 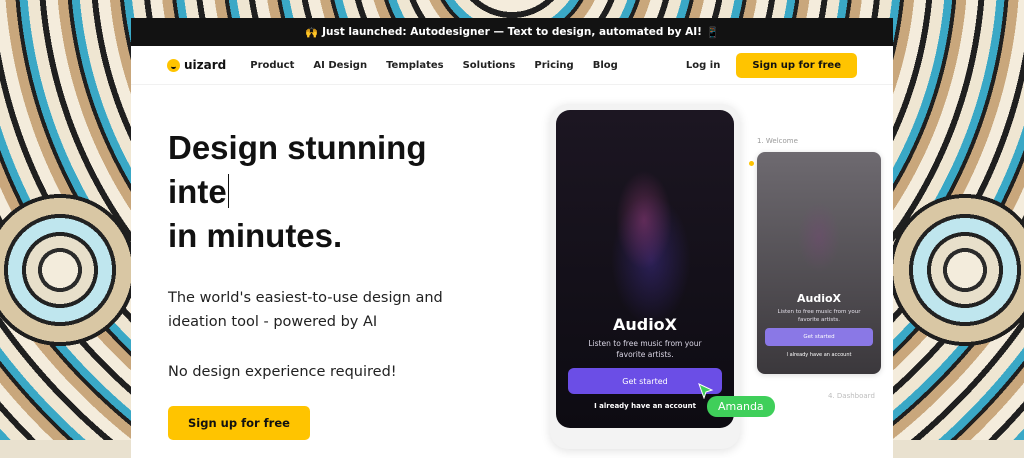 I want to click on connector-dot, so click(x=751, y=163).